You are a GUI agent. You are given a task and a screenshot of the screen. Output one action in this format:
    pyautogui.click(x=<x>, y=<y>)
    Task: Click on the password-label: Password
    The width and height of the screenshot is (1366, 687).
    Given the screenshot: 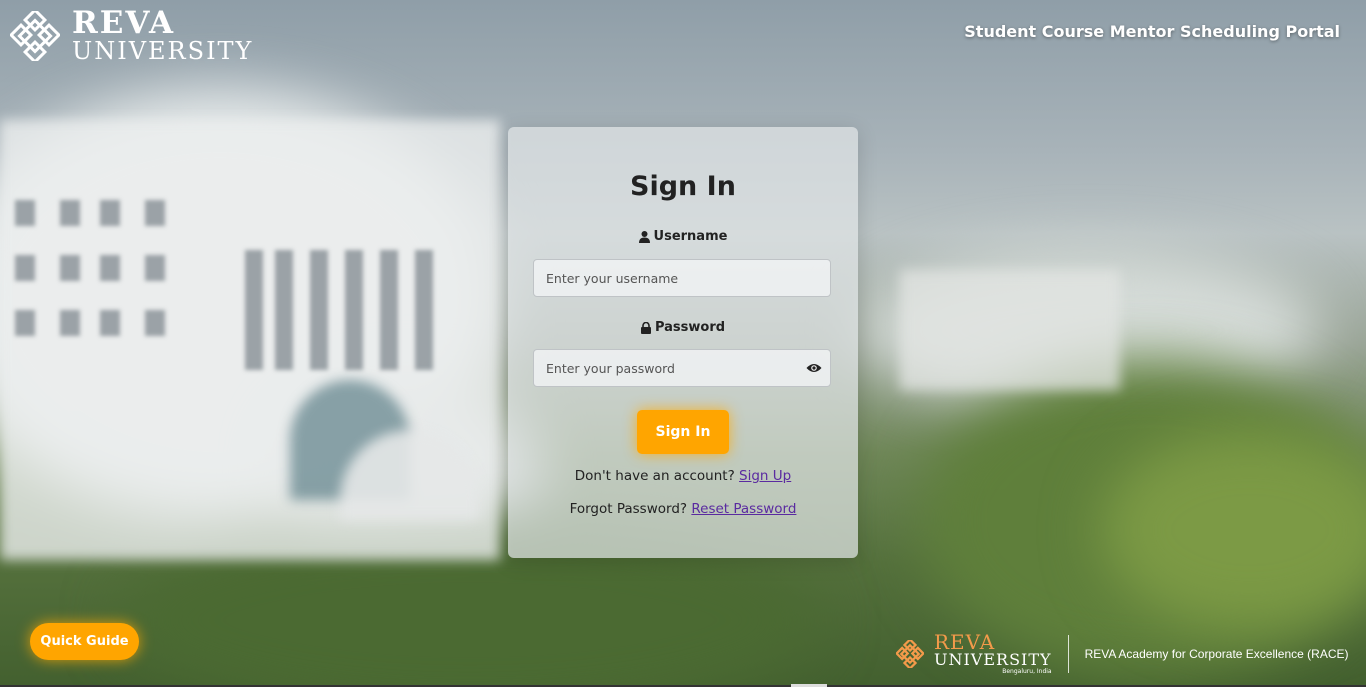 What is the action you would take?
    pyautogui.click(x=683, y=327)
    